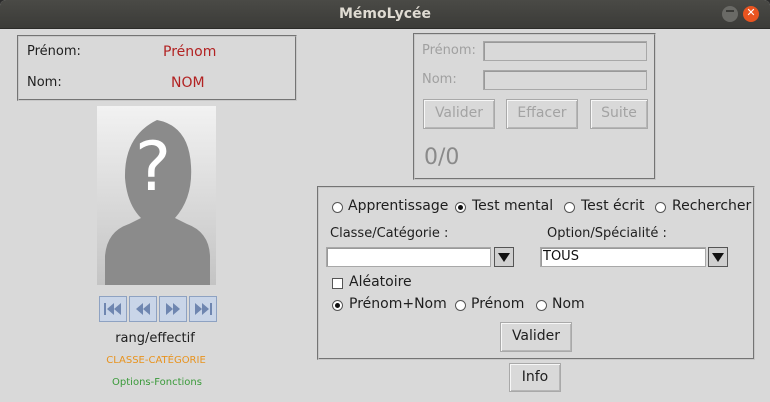 The width and height of the screenshot is (770, 402). What do you see at coordinates (730, 14) in the screenshot?
I see `minimize-button` at bounding box center [730, 14].